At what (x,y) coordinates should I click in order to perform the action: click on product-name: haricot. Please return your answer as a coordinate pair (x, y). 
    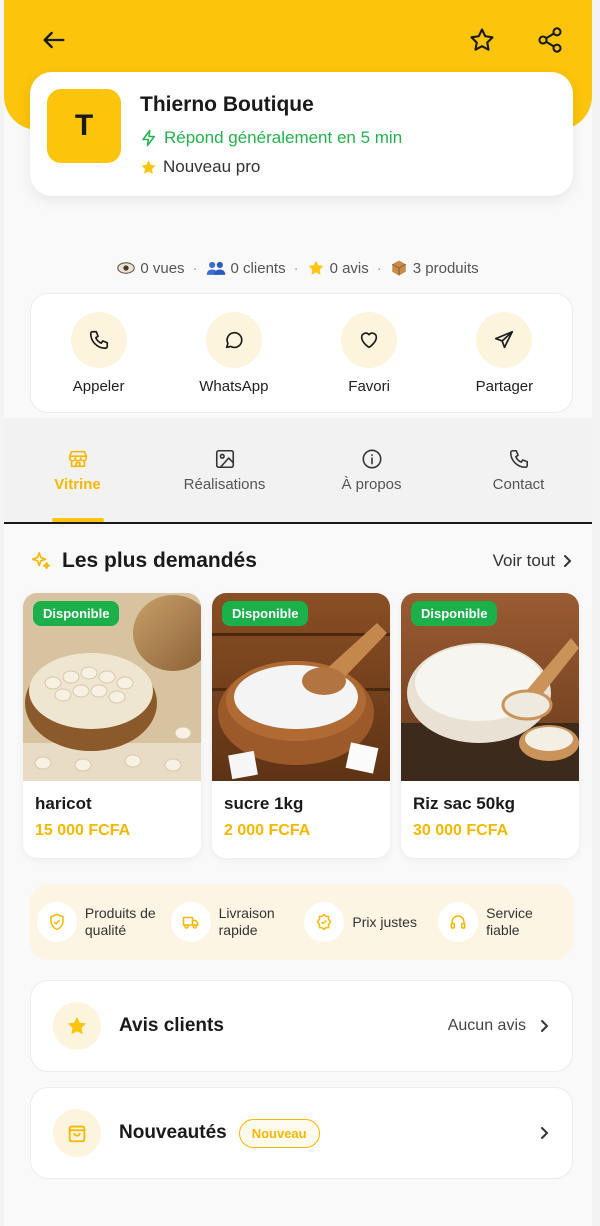
    Looking at the image, I should click on (63, 803).